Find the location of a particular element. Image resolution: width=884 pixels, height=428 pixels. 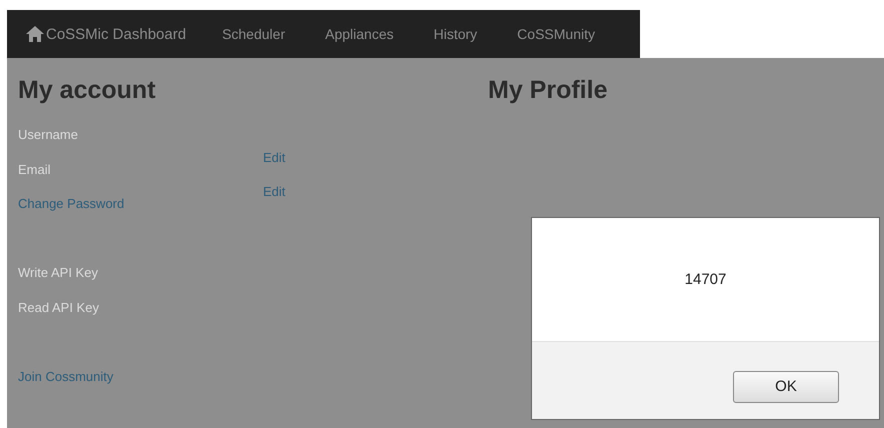

field-label: Write API Key is located at coordinates (58, 272).